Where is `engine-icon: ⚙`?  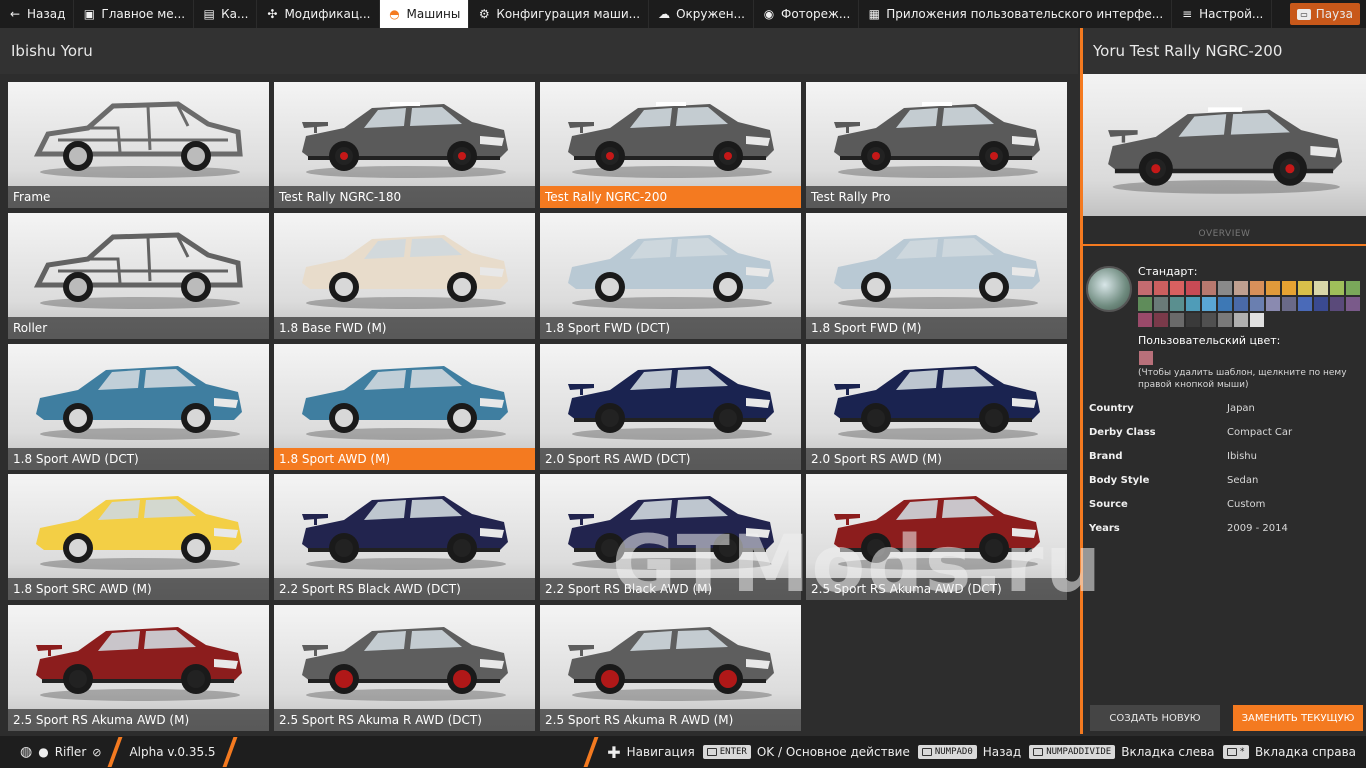 engine-icon: ⚙ is located at coordinates (484, 14).